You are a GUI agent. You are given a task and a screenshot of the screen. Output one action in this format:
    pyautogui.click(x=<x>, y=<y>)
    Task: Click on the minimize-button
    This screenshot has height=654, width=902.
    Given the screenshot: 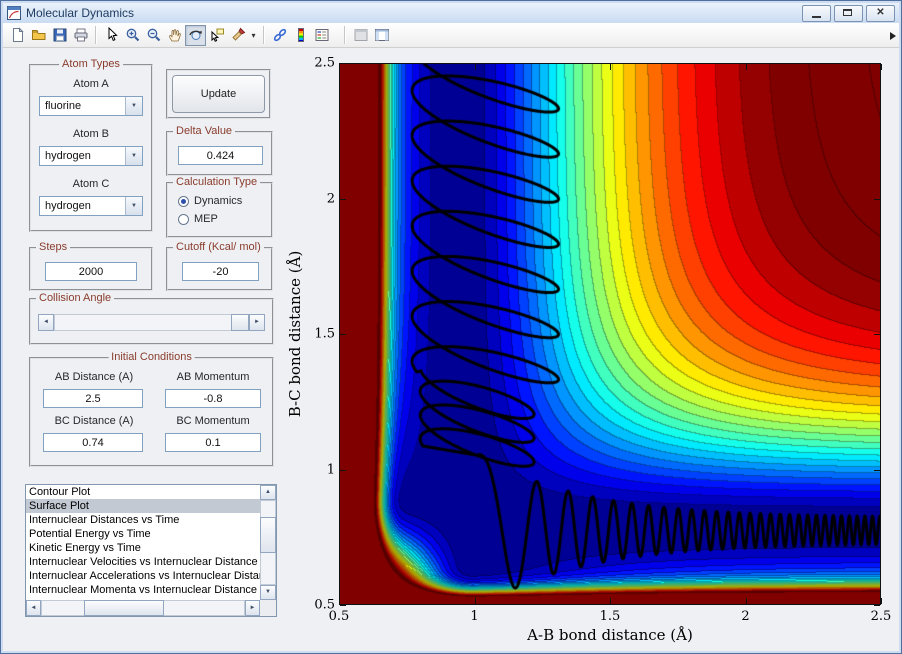 What is the action you would take?
    pyautogui.click(x=816, y=13)
    